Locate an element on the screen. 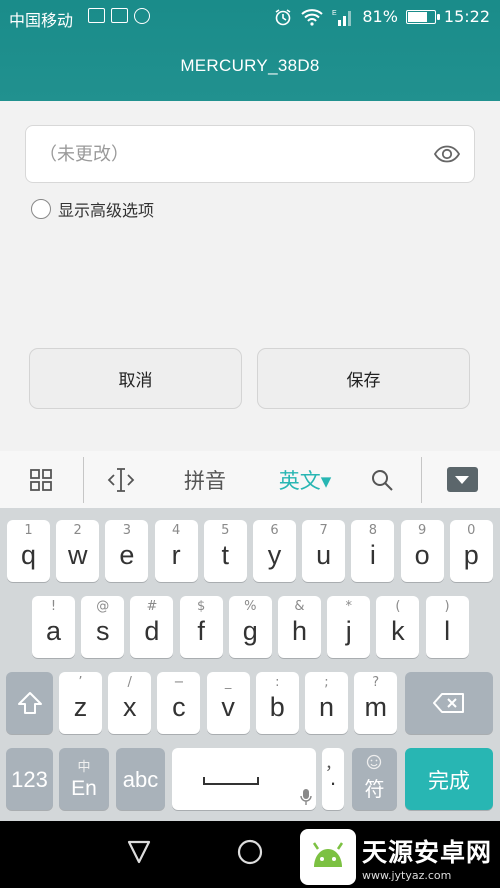 The image size is (500, 888). key-z: ’ z is located at coordinates (80, 703).